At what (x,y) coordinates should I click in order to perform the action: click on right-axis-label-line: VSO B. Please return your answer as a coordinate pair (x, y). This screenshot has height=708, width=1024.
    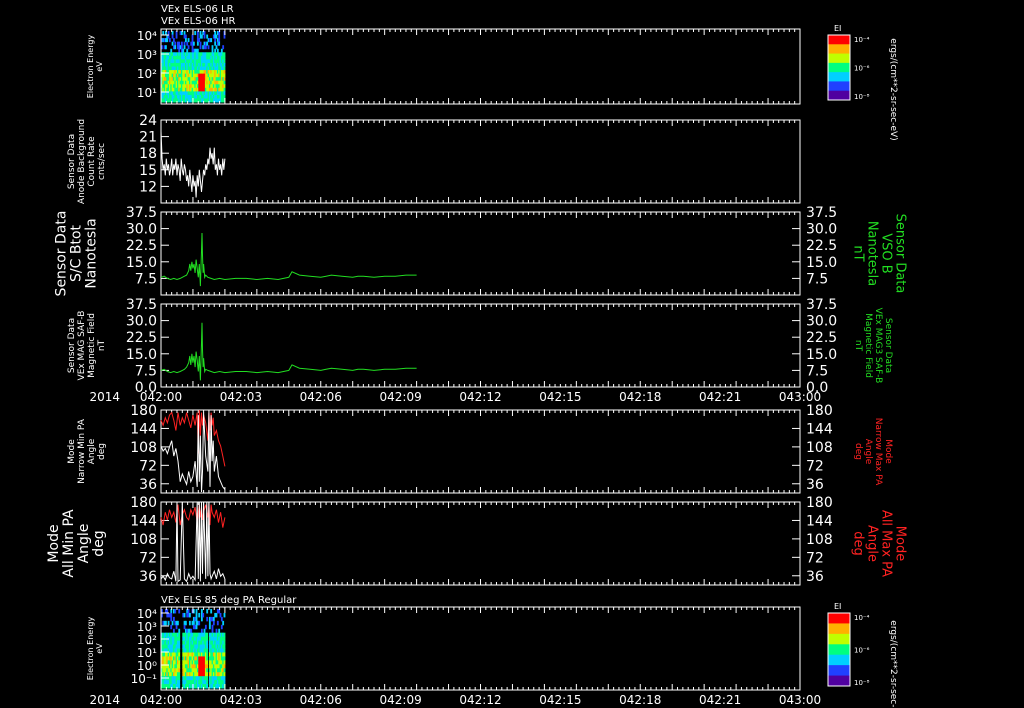
    Looking at the image, I should click on (886, 253).